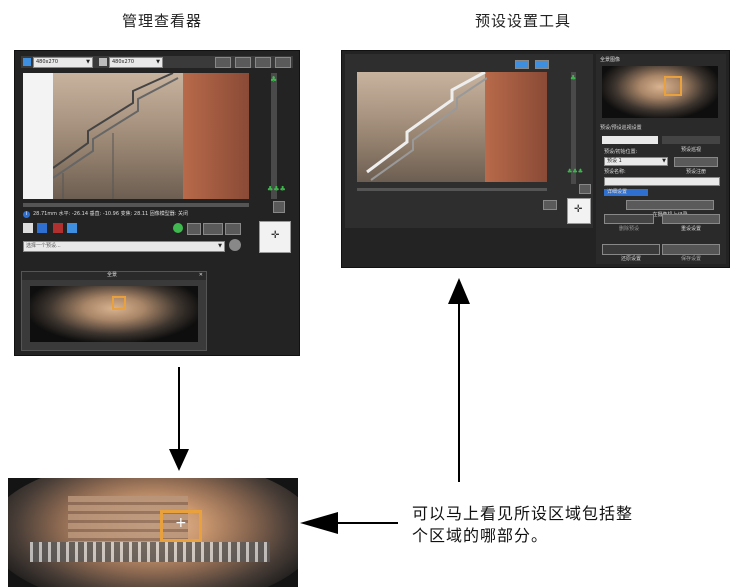  What do you see at coordinates (201, 275) in the screenshot?
I see `close-icon: ✕` at bounding box center [201, 275].